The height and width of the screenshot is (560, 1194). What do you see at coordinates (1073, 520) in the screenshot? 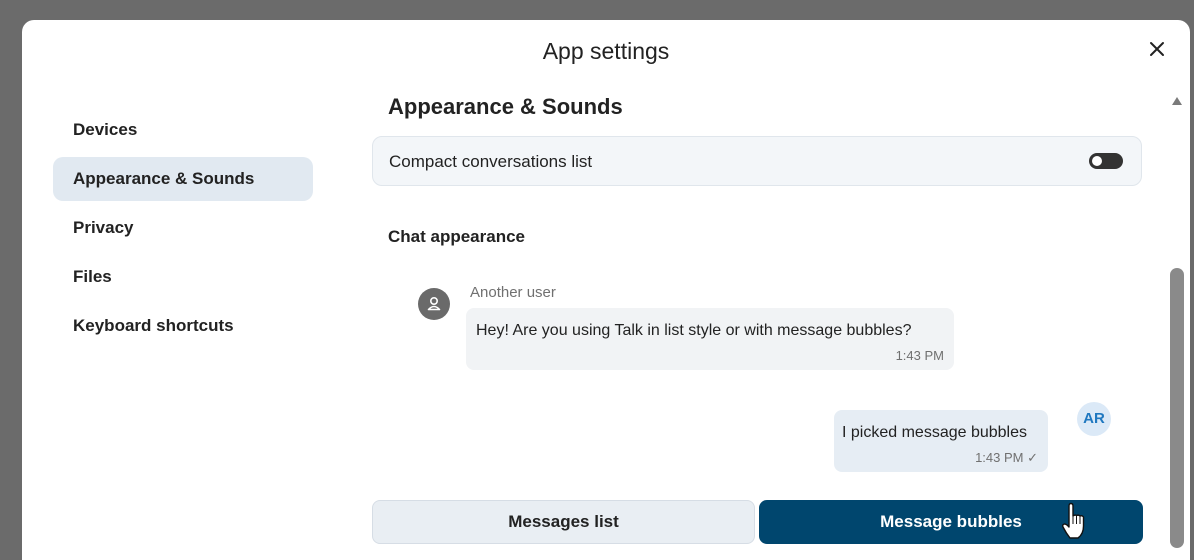
I see `hand-pointer-icon` at bounding box center [1073, 520].